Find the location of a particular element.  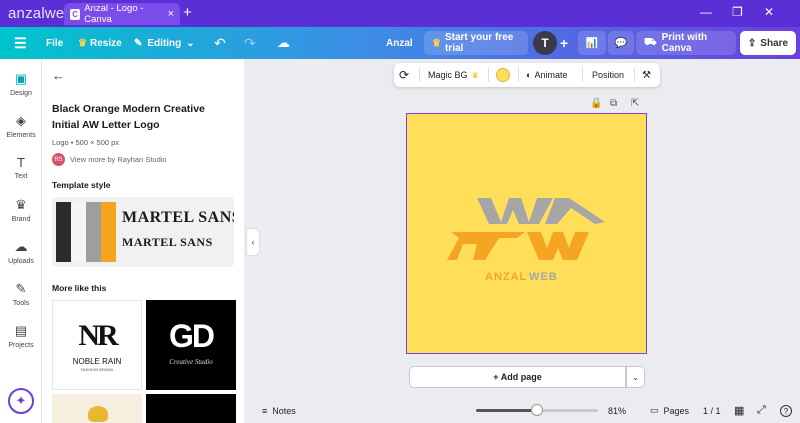

share-label: Share is located at coordinates (774, 43).